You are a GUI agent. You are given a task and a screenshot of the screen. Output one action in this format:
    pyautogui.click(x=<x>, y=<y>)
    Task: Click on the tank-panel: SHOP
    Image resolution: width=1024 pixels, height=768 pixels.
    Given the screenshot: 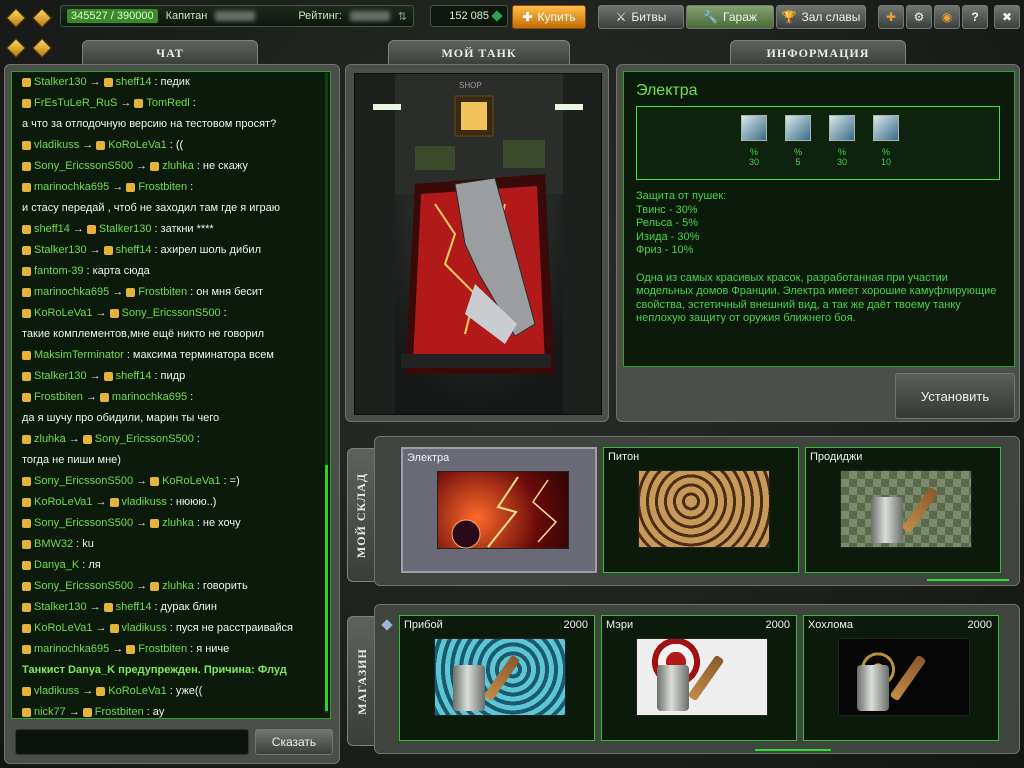 What is the action you would take?
    pyautogui.click(x=477, y=243)
    